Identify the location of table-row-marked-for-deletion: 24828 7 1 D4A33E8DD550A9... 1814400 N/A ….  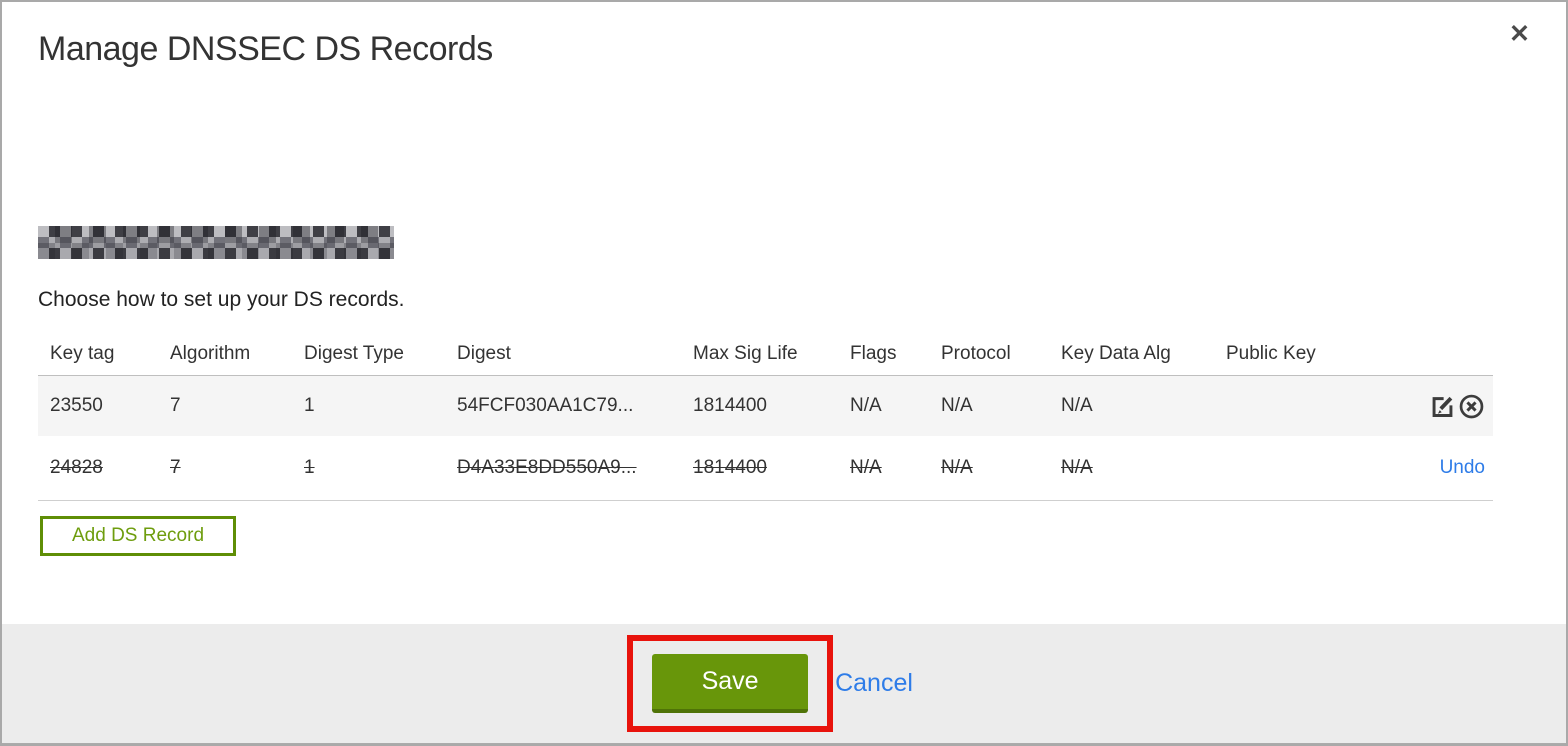
(765, 468).